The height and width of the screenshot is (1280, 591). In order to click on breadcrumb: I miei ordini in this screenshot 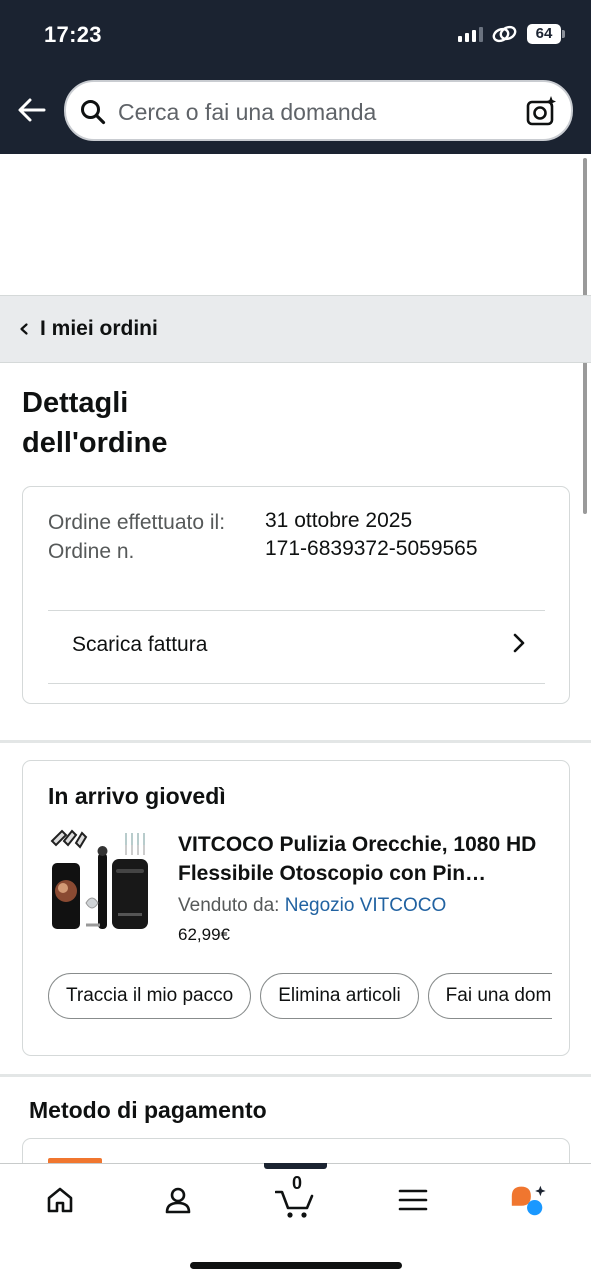, I will do `click(295, 329)`.